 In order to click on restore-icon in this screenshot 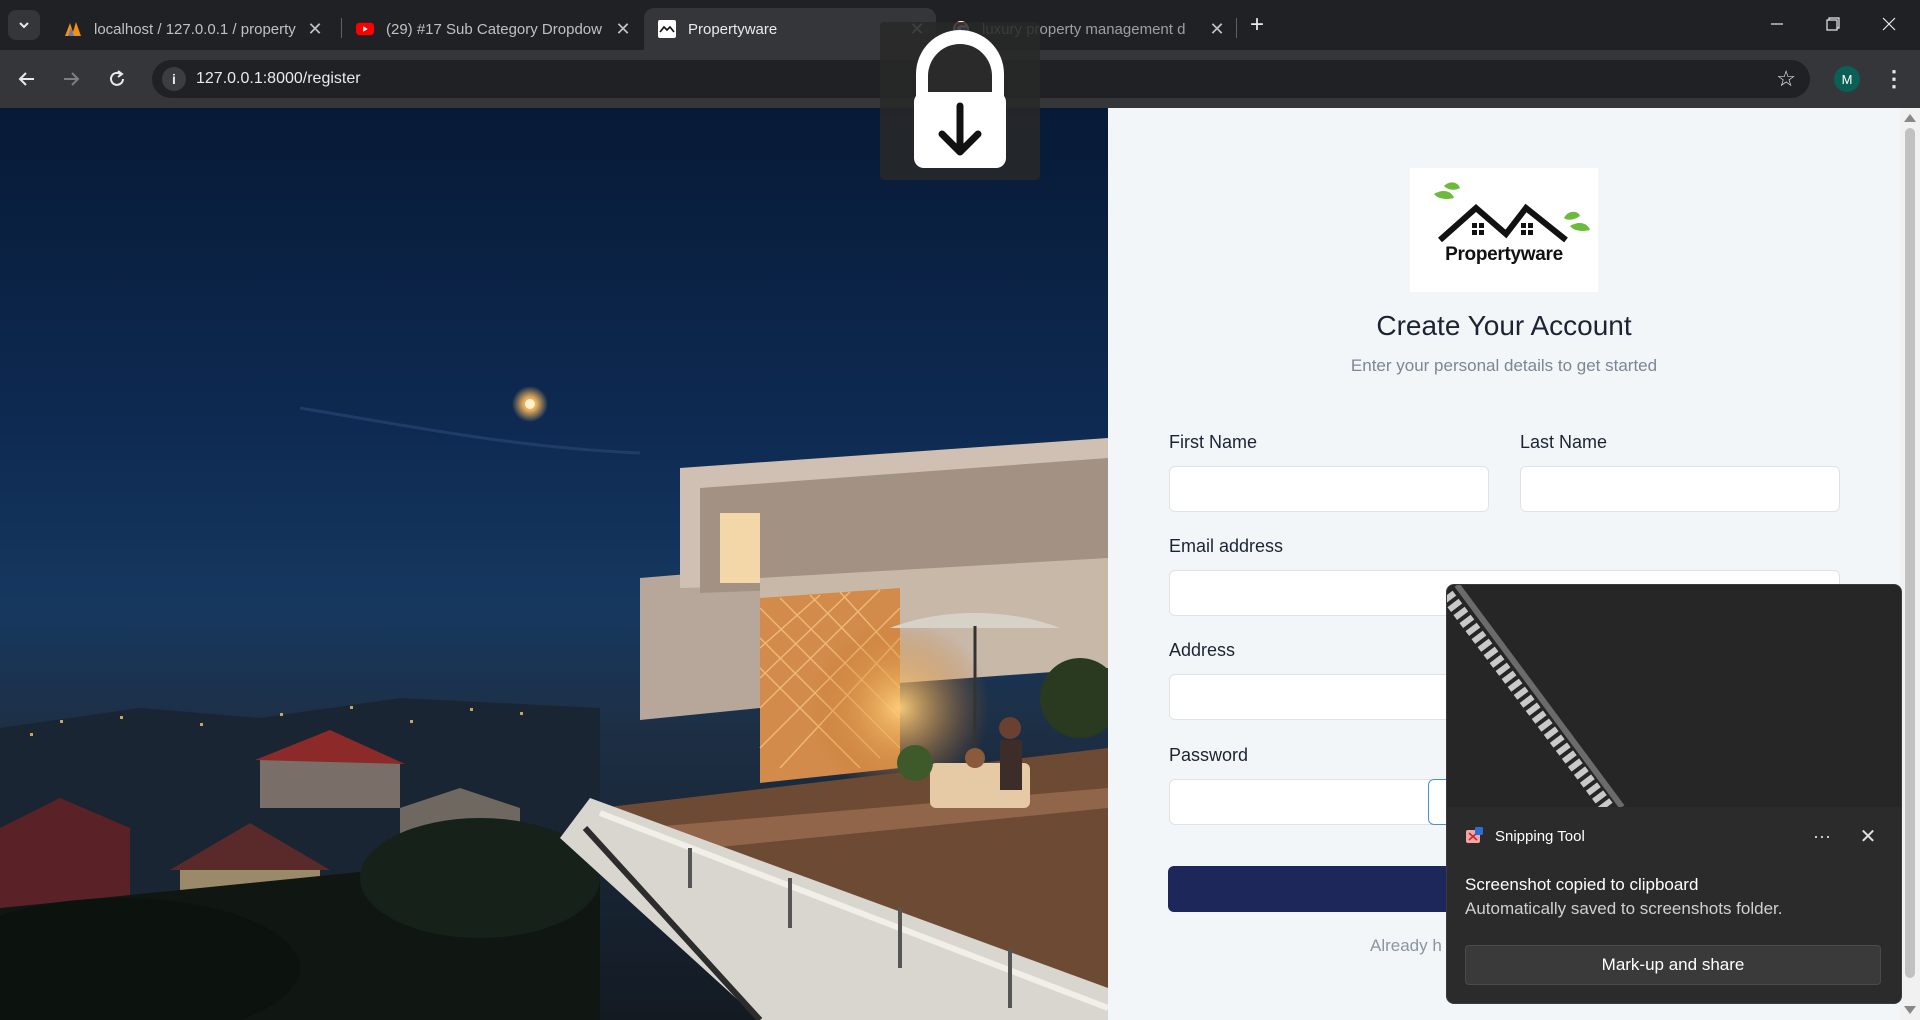, I will do `click(1833, 24)`.